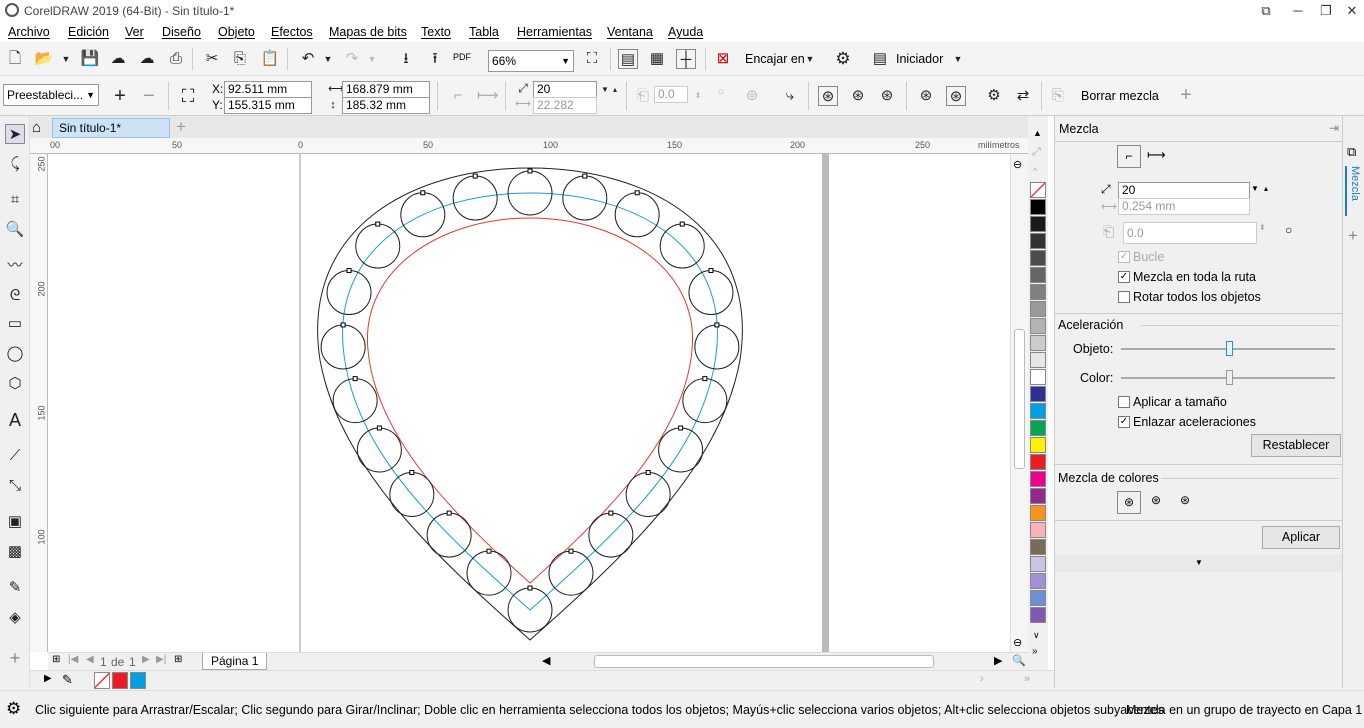 This screenshot has width=1364, height=728. Describe the element at coordinates (1120, 96) in the screenshot. I see `clear-blend-button: Borrar mezcla` at that location.